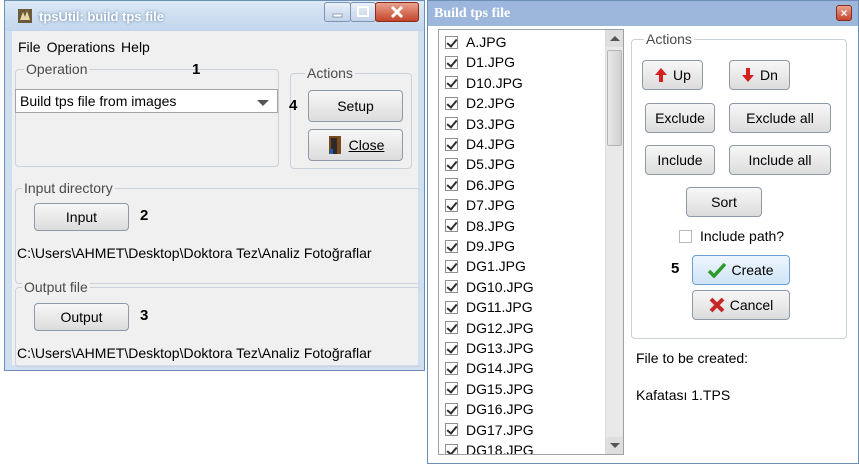 Image resolution: width=859 pixels, height=464 pixels. I want to click on output-button: Output, so click(81, 317).